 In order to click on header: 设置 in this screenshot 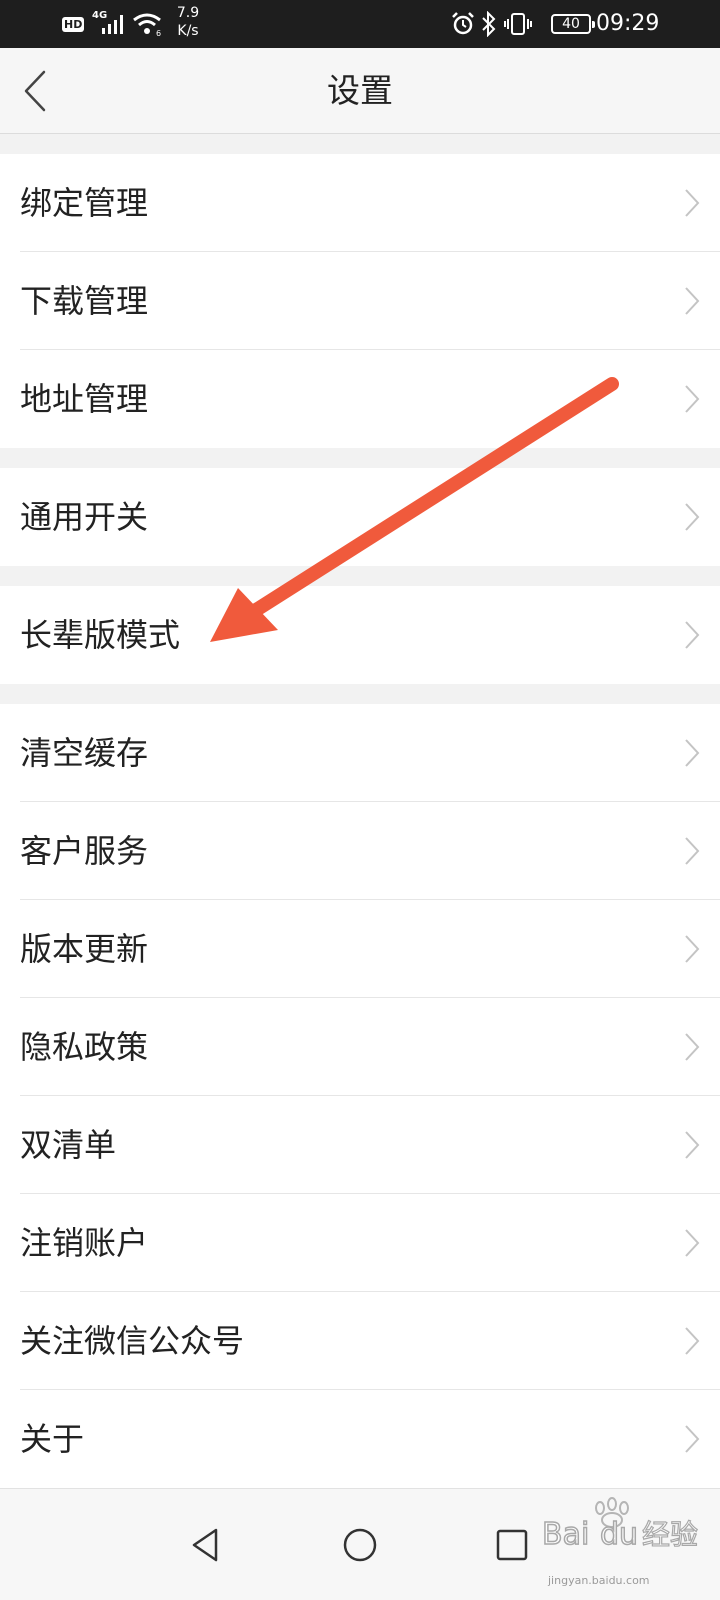, I will do `click(360, 91)`.